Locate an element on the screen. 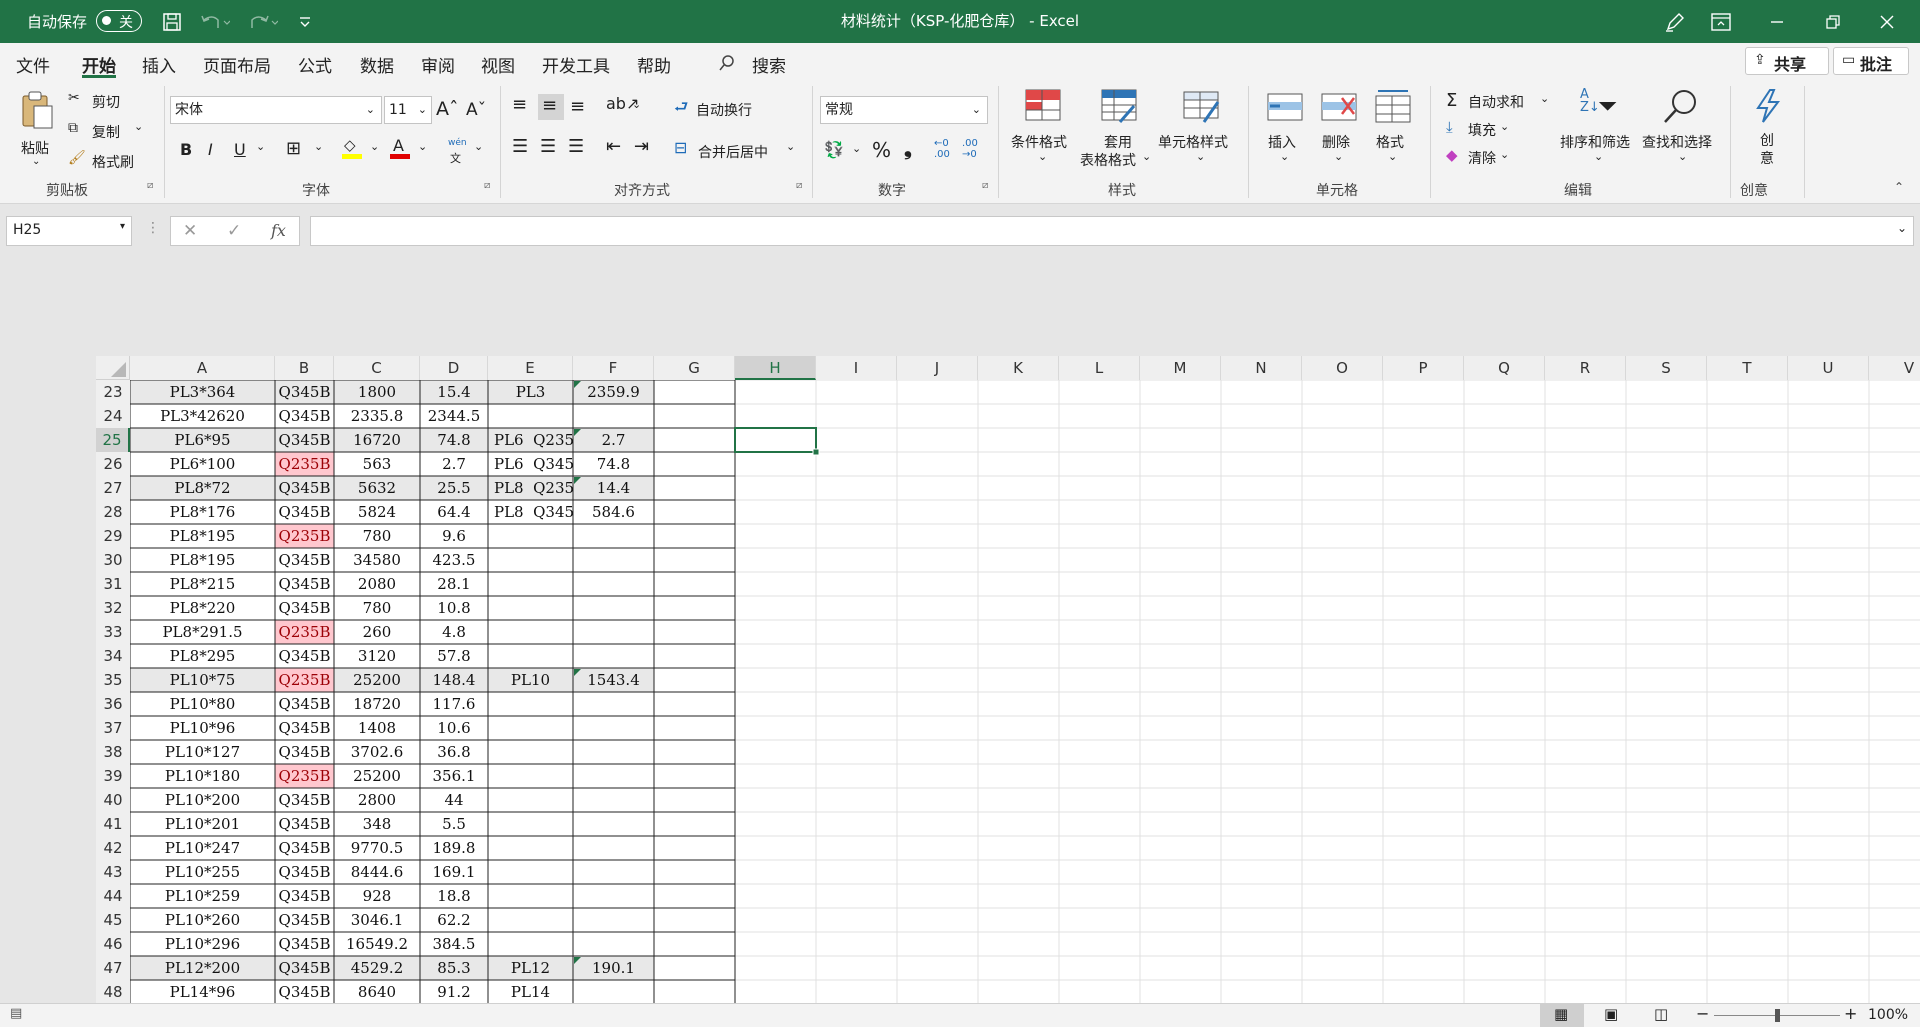 The image size is (1920, 1027). align-right-icon: ☰ is located at coordinates (576, 146).